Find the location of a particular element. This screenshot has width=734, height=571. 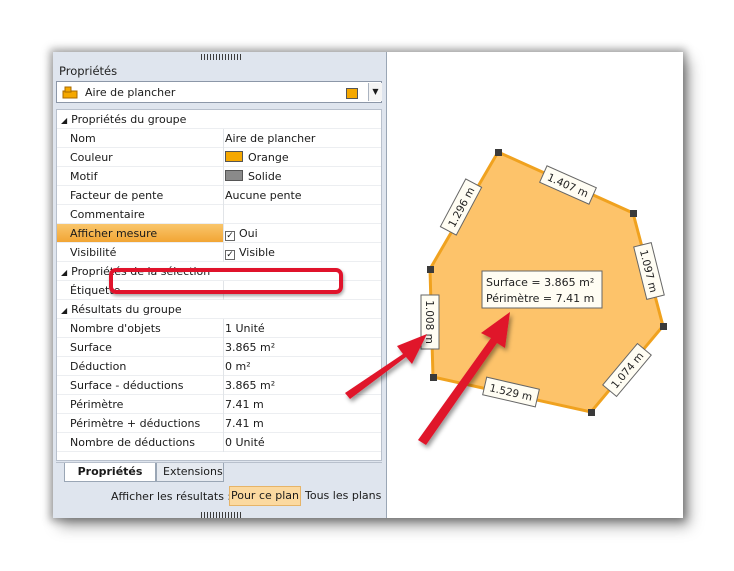

annotation-arrows is located at coordinates (427, 378).